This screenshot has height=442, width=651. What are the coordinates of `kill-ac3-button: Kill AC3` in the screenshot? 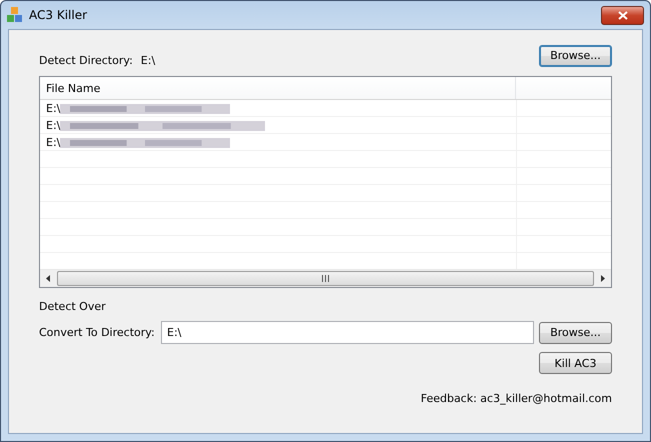 It's located at (575, 363).